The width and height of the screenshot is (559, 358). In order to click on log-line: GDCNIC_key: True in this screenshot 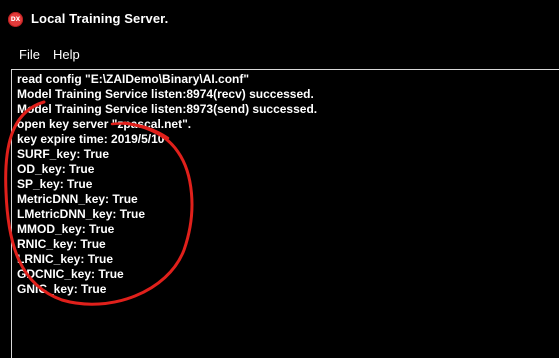, I will do `click(70, 274)`.